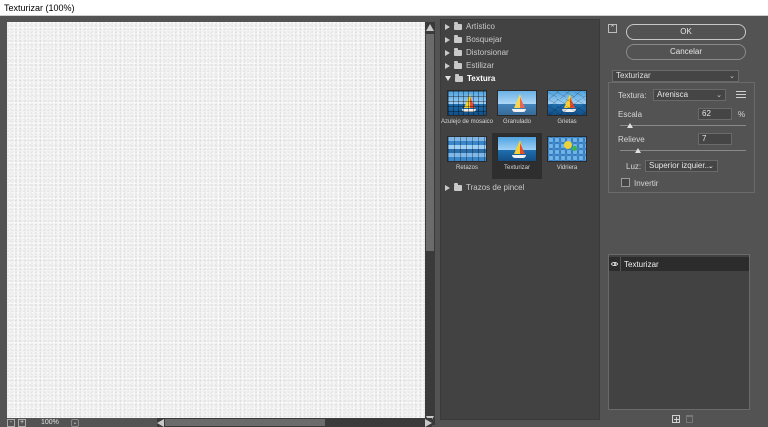 The width and height of the screenshot is (768, 427). What do you see at coordinates (520, 39) in the screenshot?
I see `category-bosquejar: Bosquejar` at bounding box center [520, 39].